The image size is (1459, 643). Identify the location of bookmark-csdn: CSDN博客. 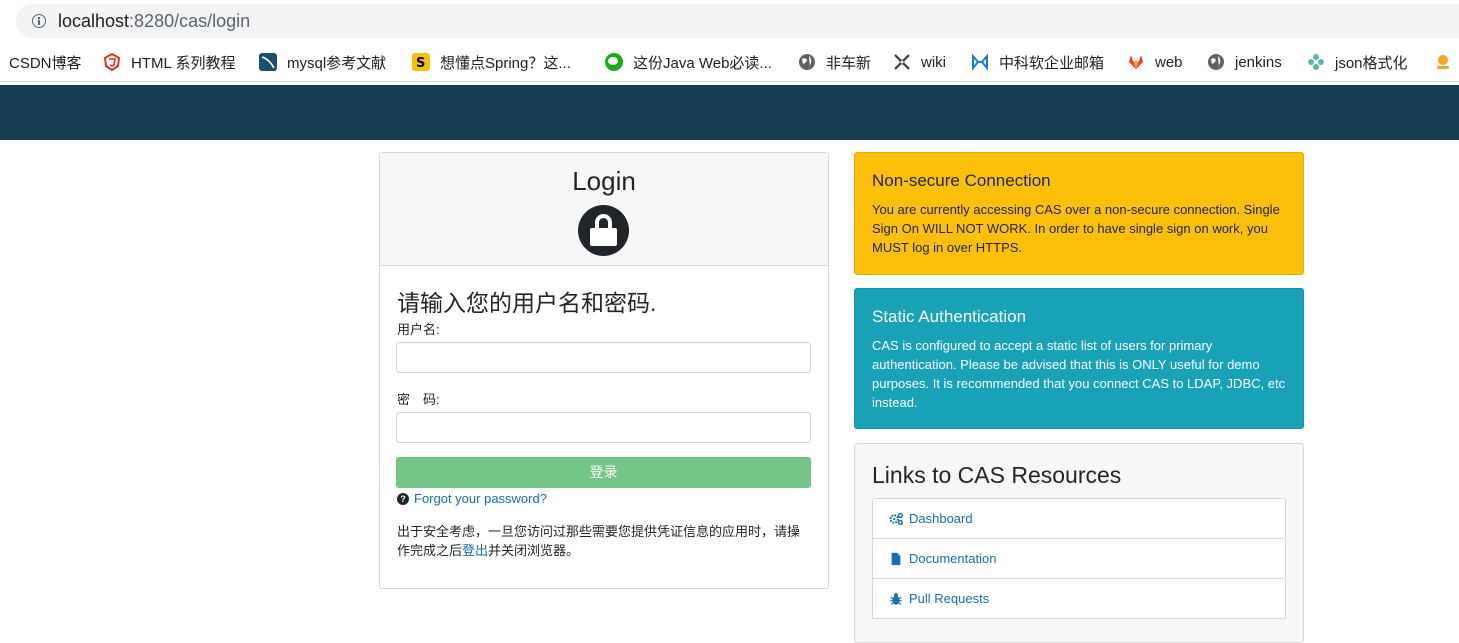
(45, 62).